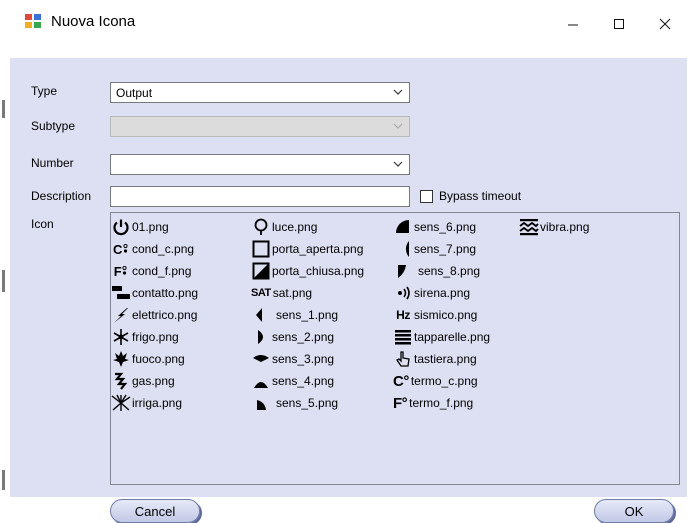  I want to click on list-item: sens_2.png, so click(292, 337).